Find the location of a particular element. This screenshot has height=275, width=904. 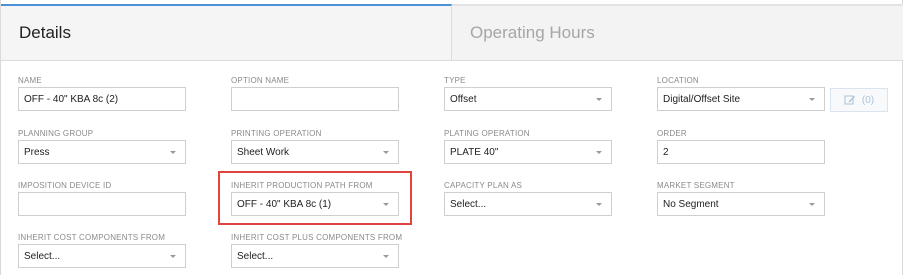

name-value: OFF - 40" KBA 8c (2) is located at coordinates (71, 99).